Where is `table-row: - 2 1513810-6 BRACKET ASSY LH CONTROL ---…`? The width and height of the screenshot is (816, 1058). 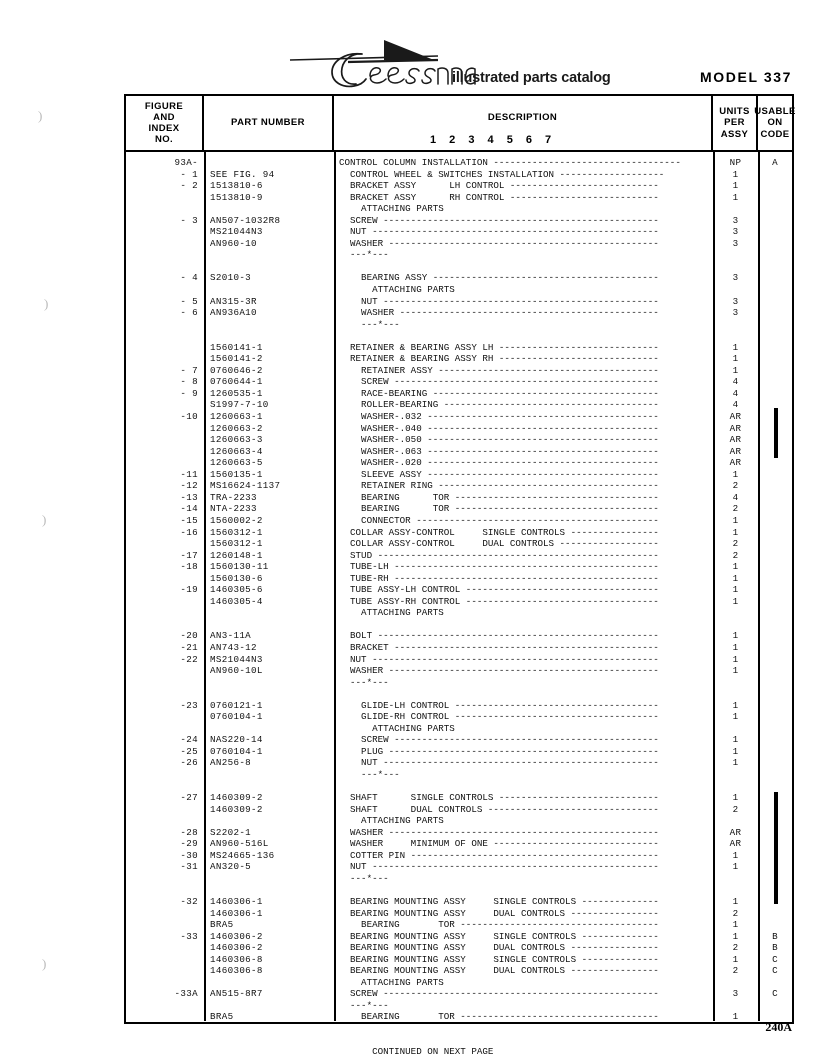
table-row: - 2 1513810-6 BRACKET ASSY LH CONTROL ---… is located at coordinates (459, 186).